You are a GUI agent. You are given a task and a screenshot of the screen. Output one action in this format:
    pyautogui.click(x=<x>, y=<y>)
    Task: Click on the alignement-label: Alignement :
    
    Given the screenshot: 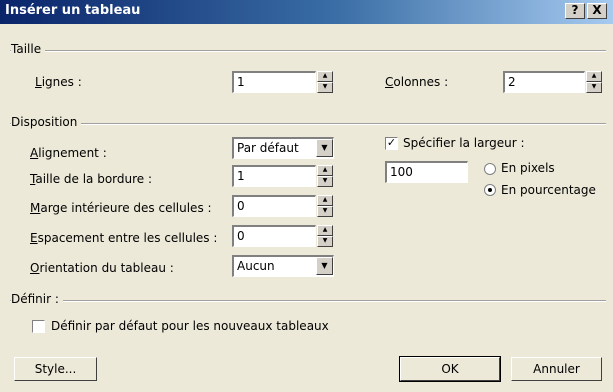 What is the action you would take?
    pyautogui.click(x=68, y=153)
    